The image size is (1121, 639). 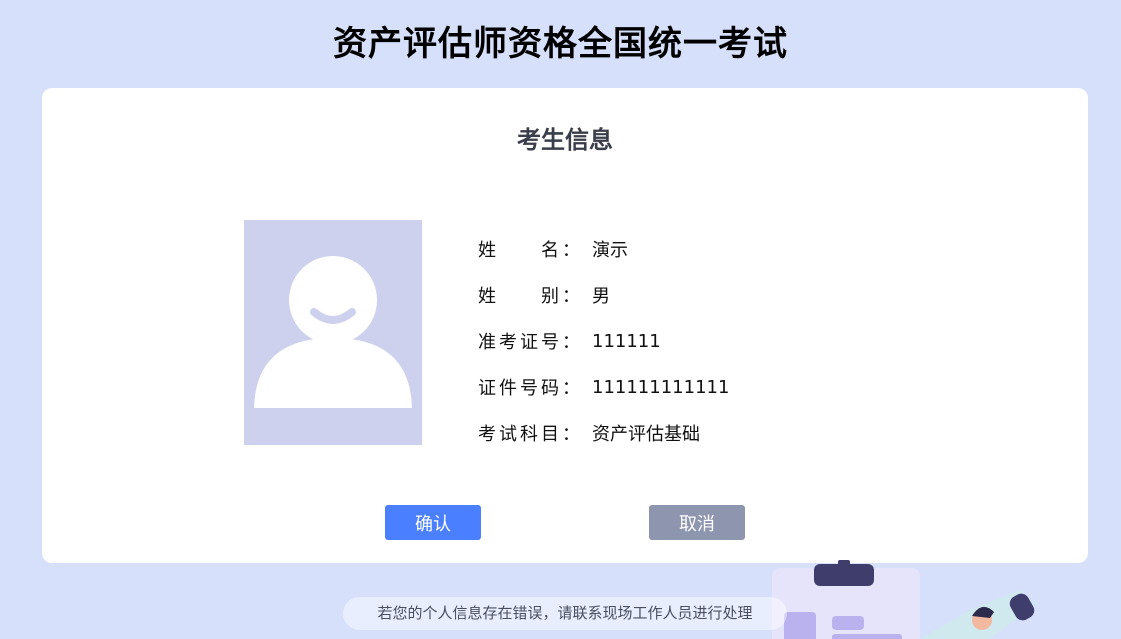 I want to click on card-title: 考生信息, so click(x=565, y=140).